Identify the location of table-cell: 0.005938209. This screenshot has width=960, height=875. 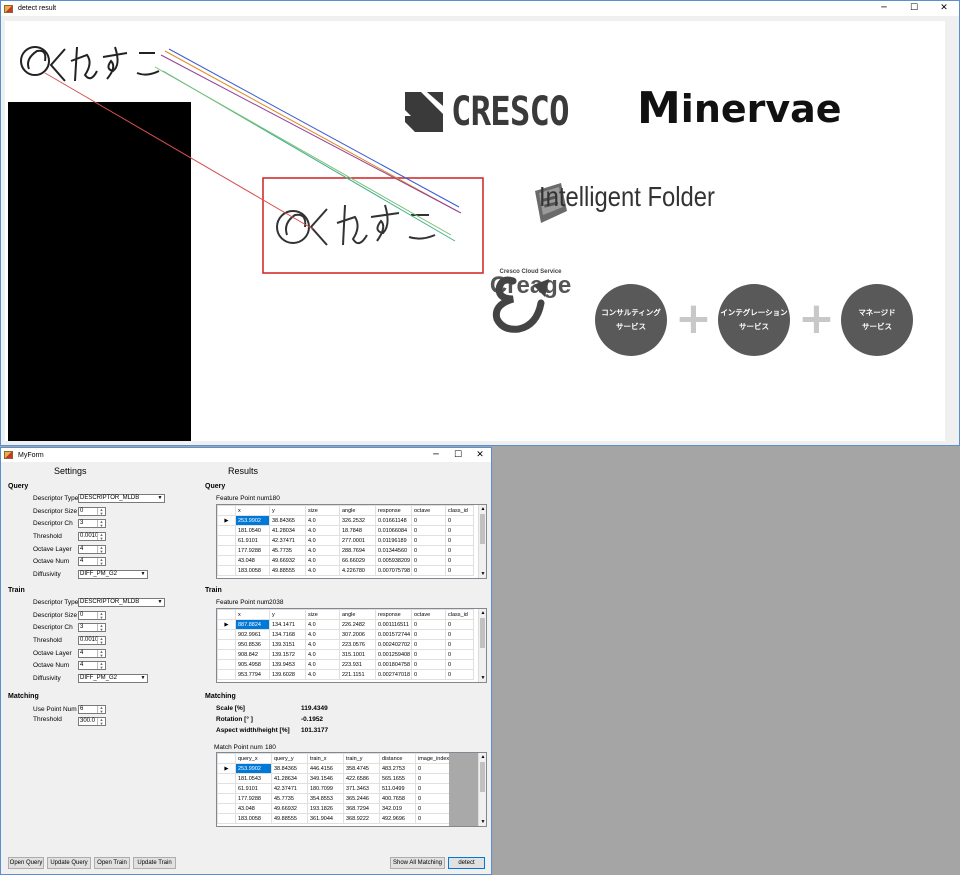
(393, 560).